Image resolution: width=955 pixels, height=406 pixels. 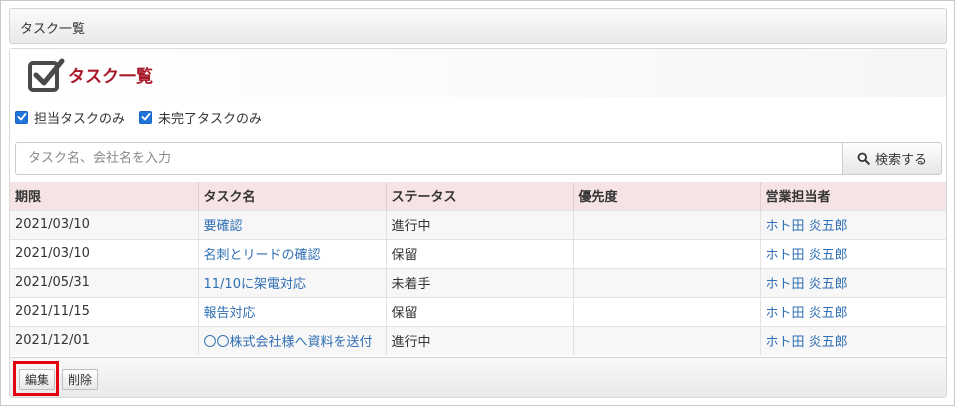 What do you see at coordinates (46, 75) in the screenshot?
I see `checkbox-check-icon` at bounding box center [46, 75].